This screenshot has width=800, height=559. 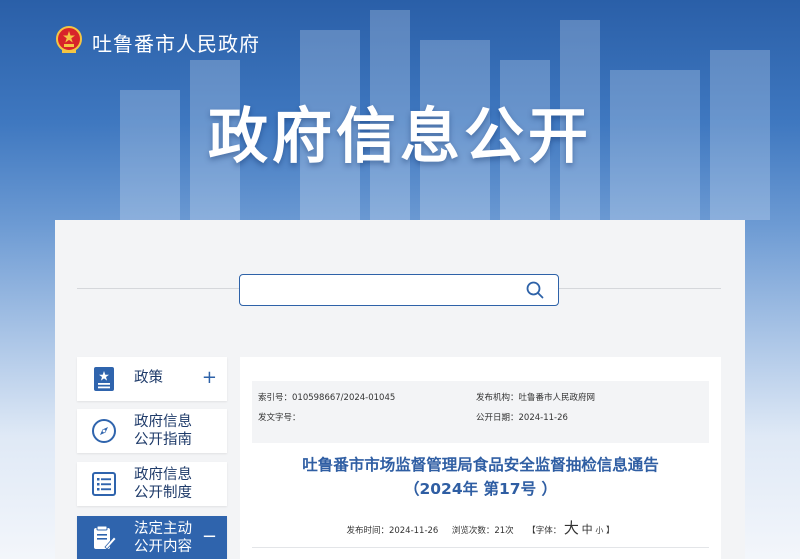 I want to click on document-info: 发布时间：2024-11-26 浏览次数：21次 【字体： 大 中 小 】, so click(x=480, y=527).